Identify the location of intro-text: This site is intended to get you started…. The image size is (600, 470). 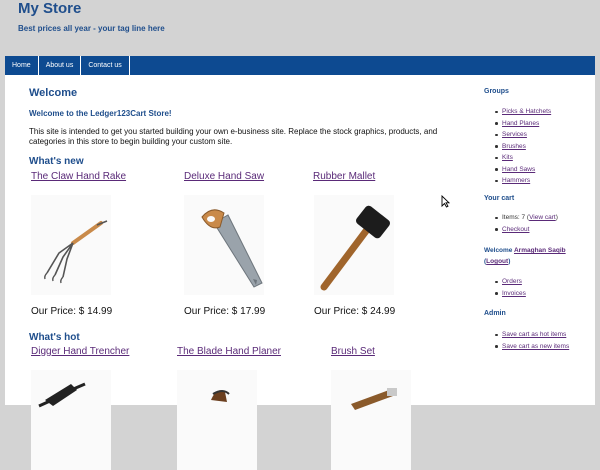
(233, 136).